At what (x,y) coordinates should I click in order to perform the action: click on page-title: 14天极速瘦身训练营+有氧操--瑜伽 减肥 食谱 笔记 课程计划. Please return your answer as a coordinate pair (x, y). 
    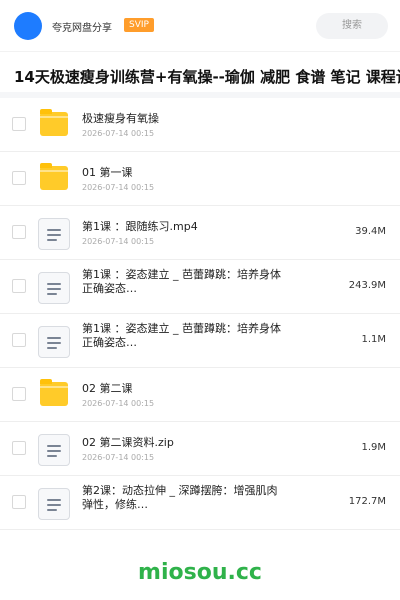
    Looking at the image, I should click on (207, 77).